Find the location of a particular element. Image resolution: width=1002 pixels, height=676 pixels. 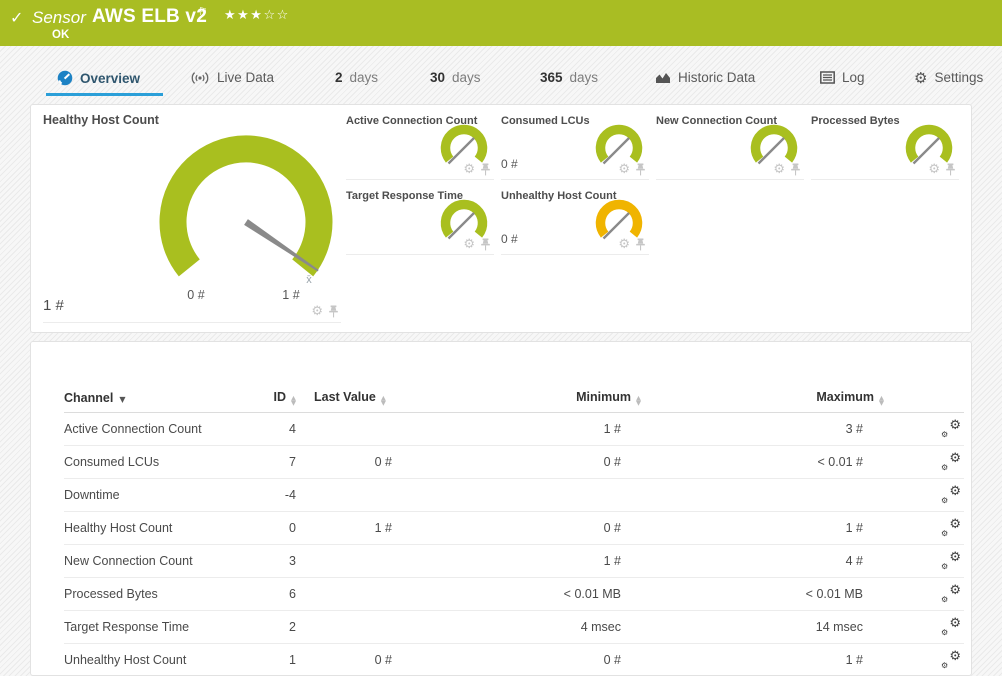

gauge-cell-processed-bytes: Processed Bytes ⚙ is located at coordinates (885, 144).